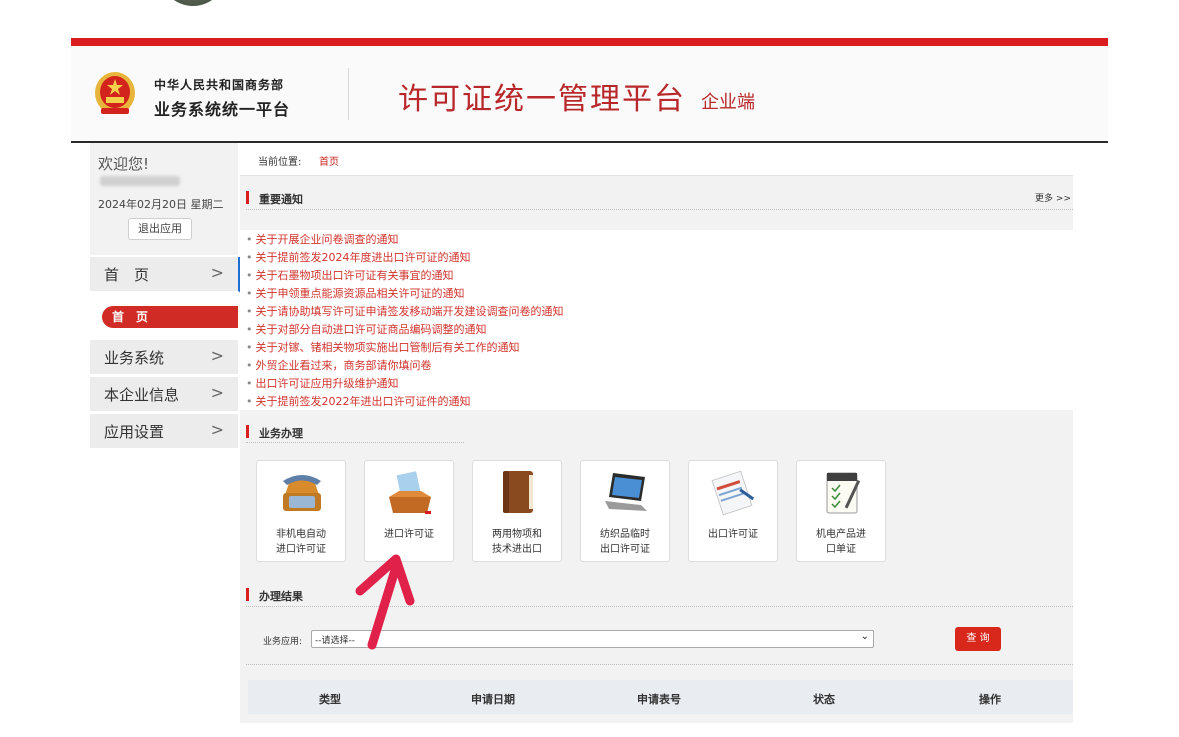 Image resolution: width=1179 pixels, height=737 pixels. Describe the element at coordinates (542, 99) in the screenshot. I see `platform-title: 许可证统一管理平台` at that location.